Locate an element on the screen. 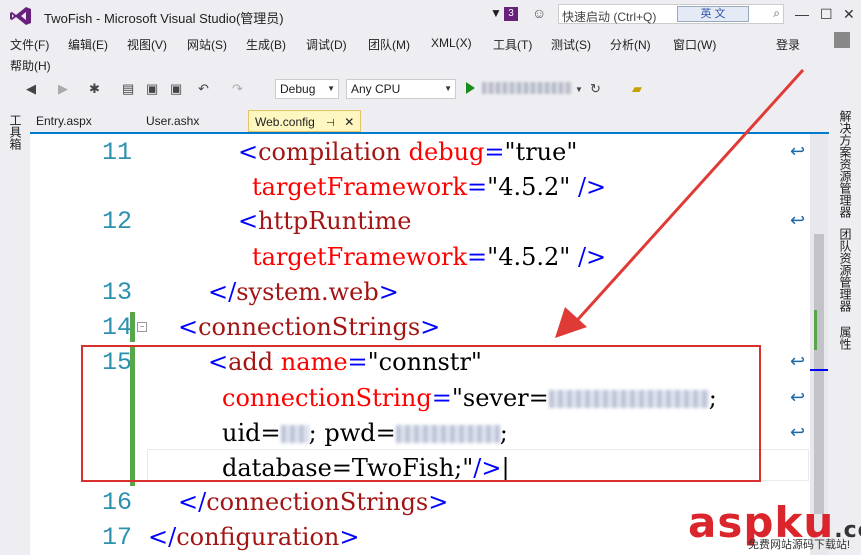 This screenshot has height=555, width=861. annotation-arrow-icon is located at coordinates (680, 203).